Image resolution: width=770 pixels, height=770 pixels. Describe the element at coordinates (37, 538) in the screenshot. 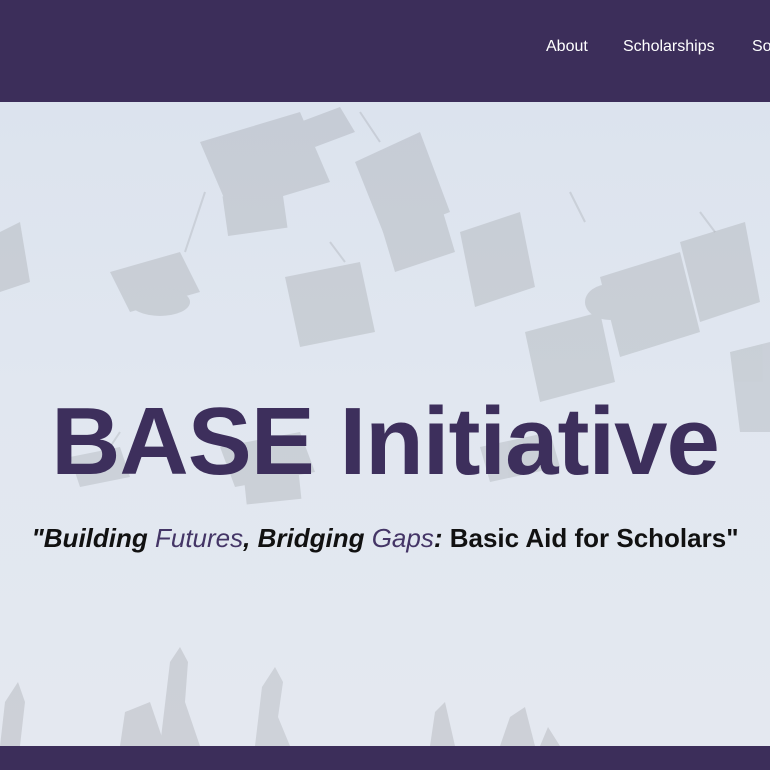

I see `tagline-open-quote: "` at that location.